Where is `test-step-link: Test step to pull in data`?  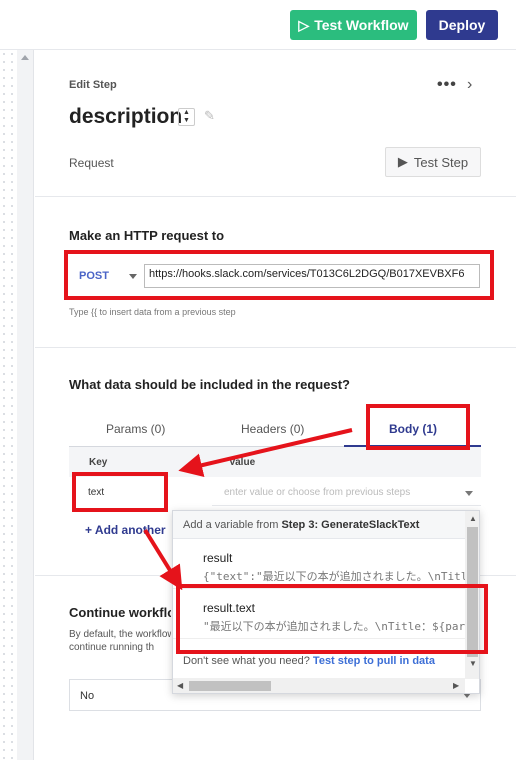 test-step-link: Test step to pull in data is located at coordinates (374, 661).